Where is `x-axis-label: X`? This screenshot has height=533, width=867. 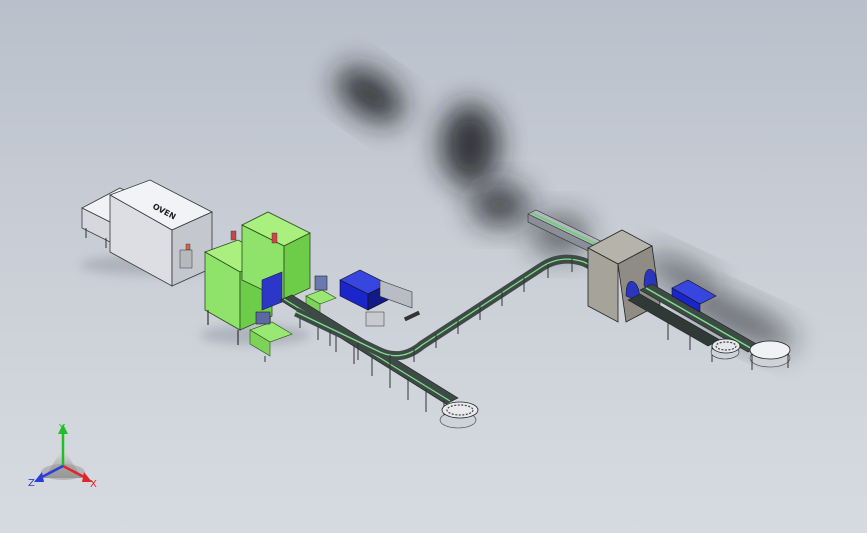 x-axis-label: X is located at coordinates (93, 484).